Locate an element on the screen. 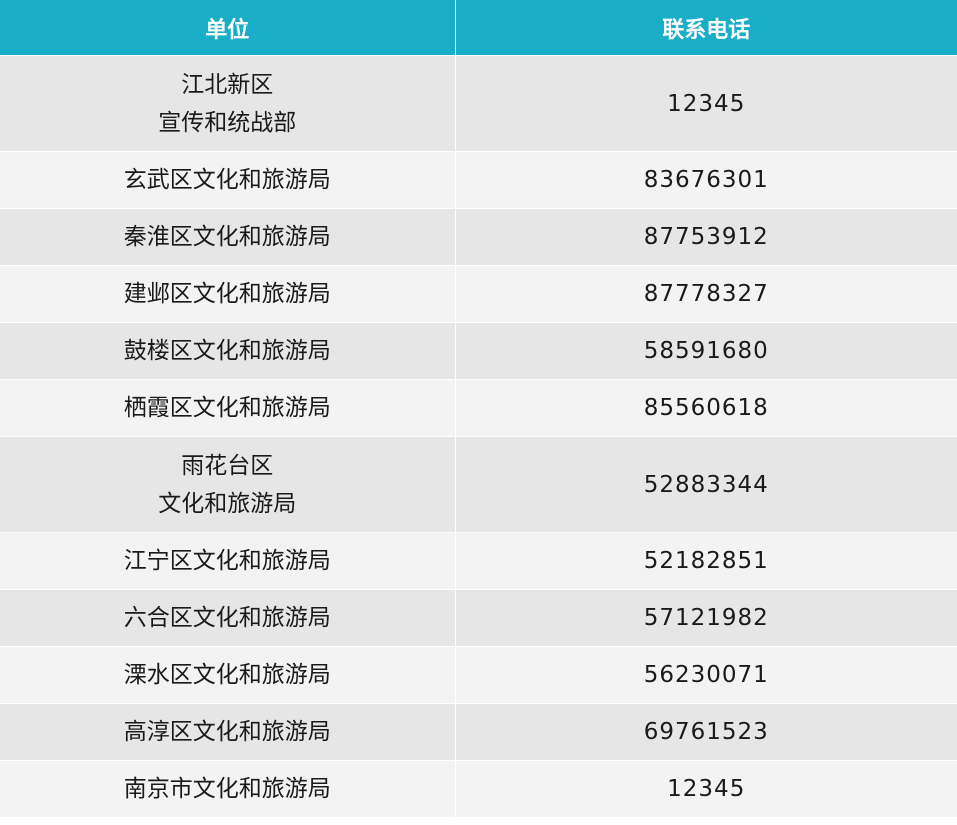 This screenshot has width=957, height=825. unit-cell: 栖霞区文化和旅游局 is located at coordinates (227, 408).